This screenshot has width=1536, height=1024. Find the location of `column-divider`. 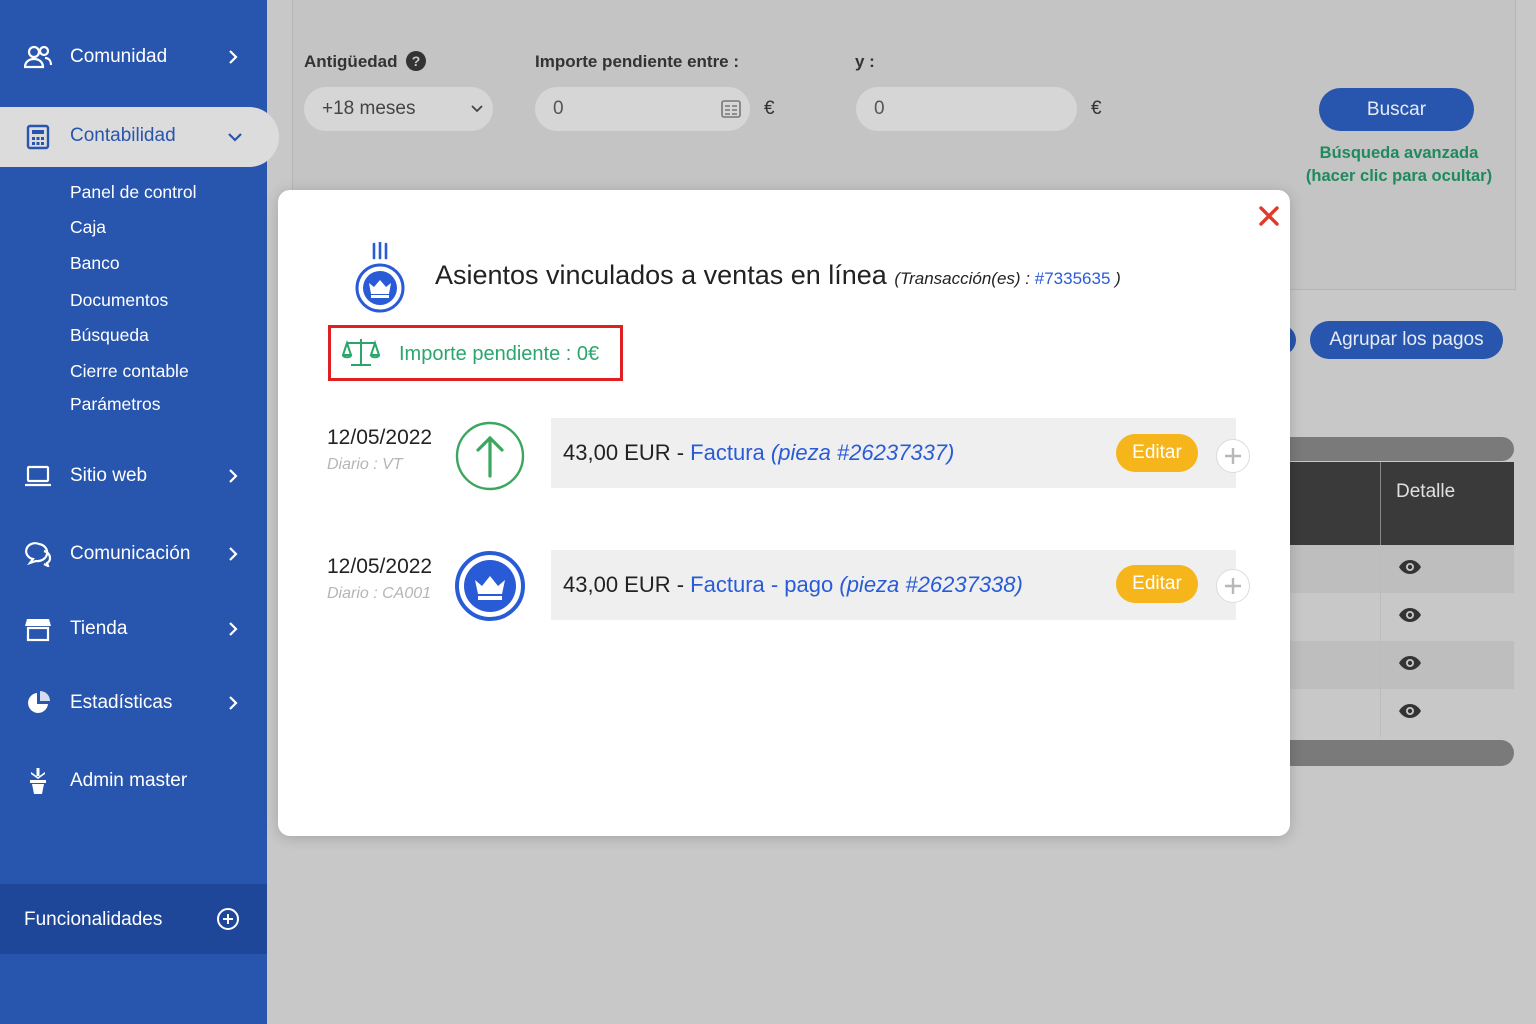

column-divider is located at coordinates (1380, 503).